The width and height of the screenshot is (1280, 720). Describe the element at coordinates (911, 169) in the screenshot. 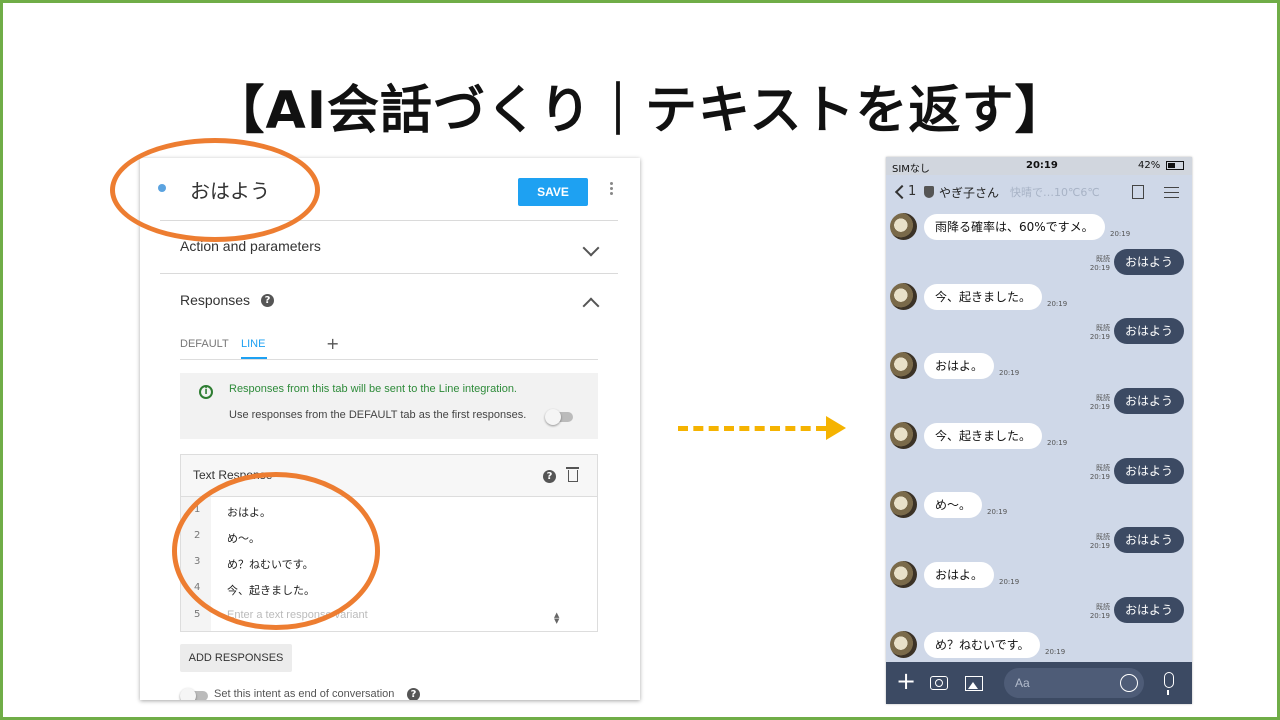

I see `carrier-label: SIMなし` at that location.